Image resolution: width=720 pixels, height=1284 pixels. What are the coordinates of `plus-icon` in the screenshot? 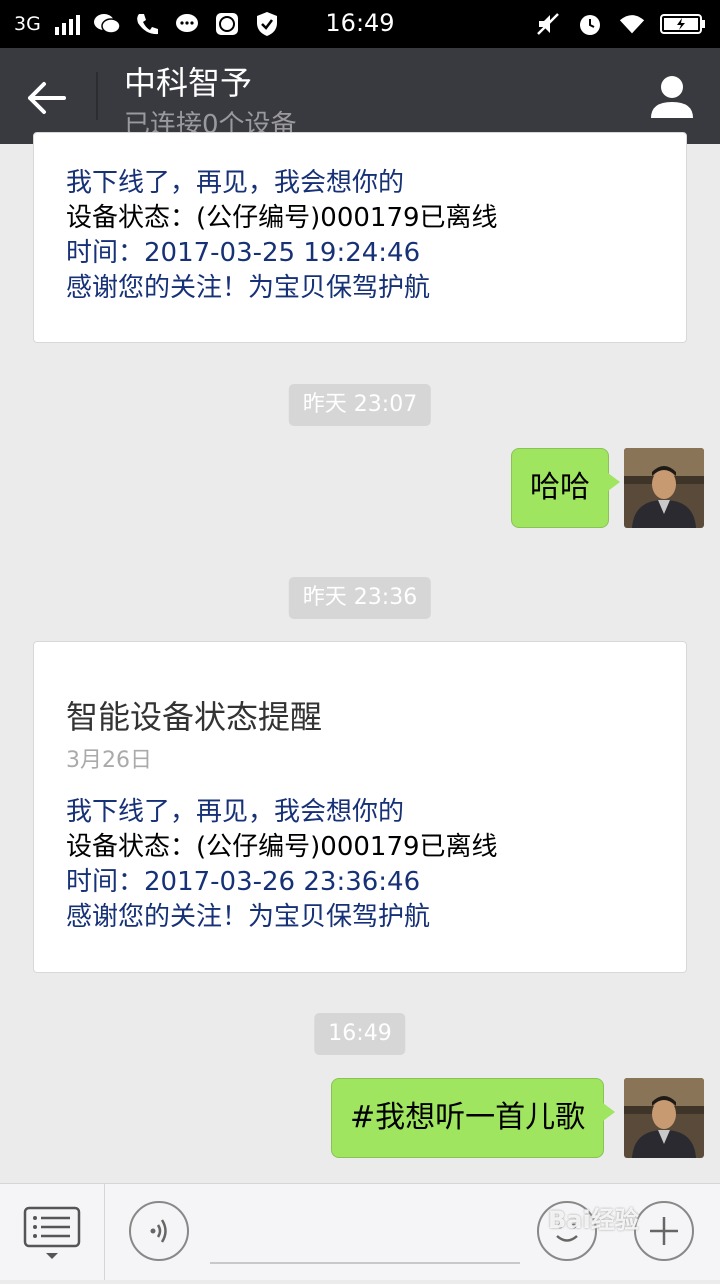 It's located at (664, 1231).